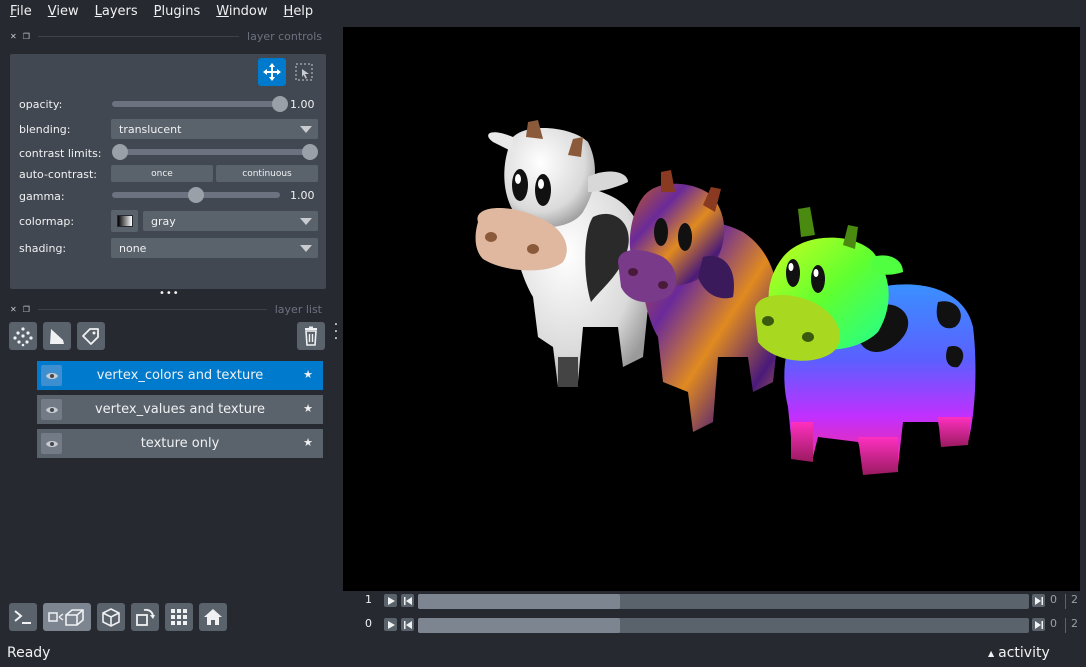 The height and width of the screenshot is (667, 1086). I want to click on new-labels-layer-button, so click(91, 336).